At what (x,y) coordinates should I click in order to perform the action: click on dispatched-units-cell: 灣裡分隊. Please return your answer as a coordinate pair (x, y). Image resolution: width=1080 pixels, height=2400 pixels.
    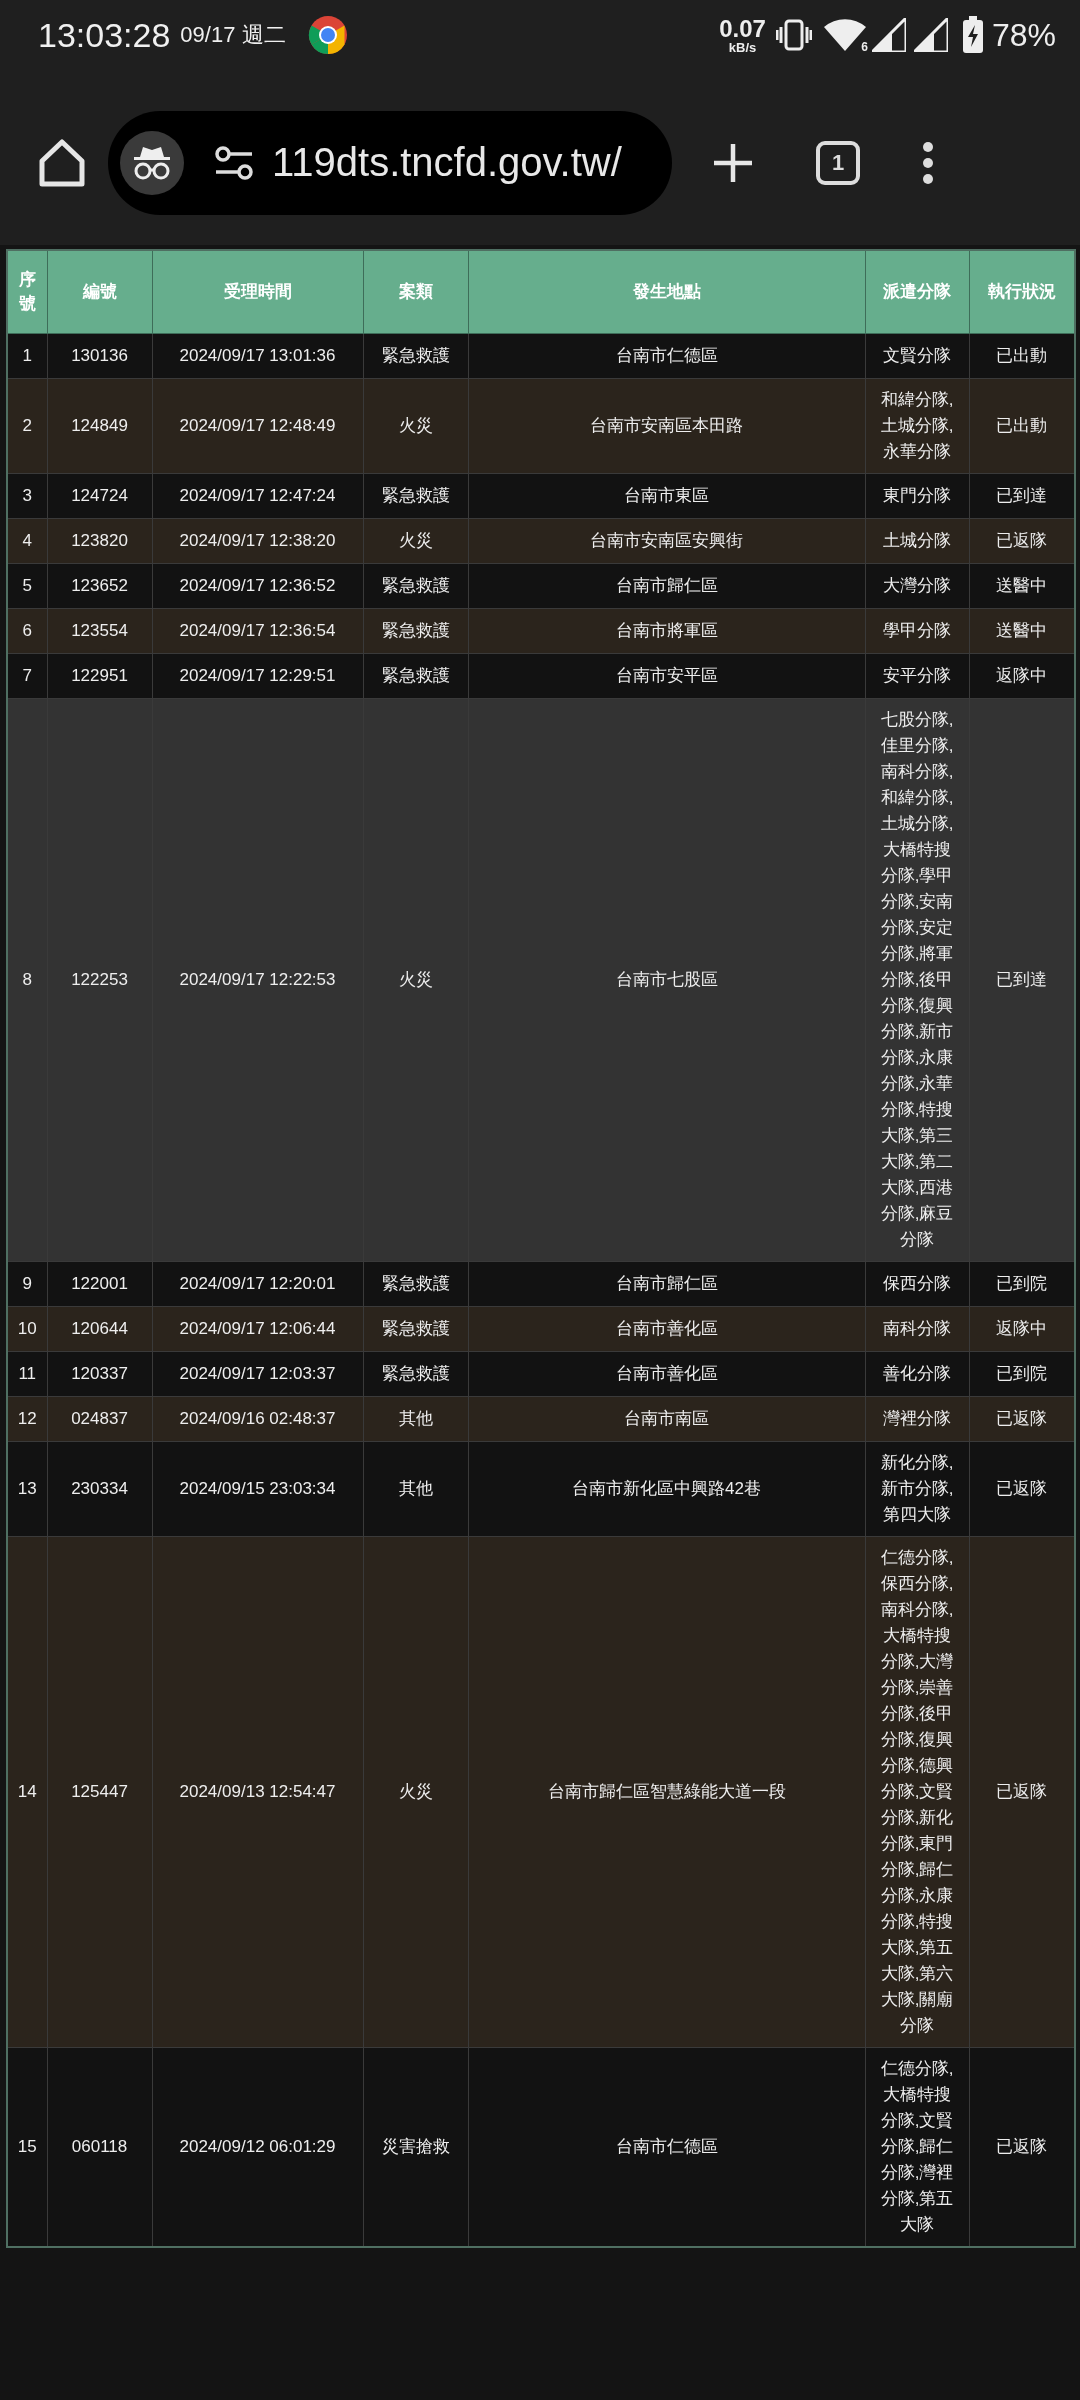
    Looking at the image, I should click on (917, 1419).